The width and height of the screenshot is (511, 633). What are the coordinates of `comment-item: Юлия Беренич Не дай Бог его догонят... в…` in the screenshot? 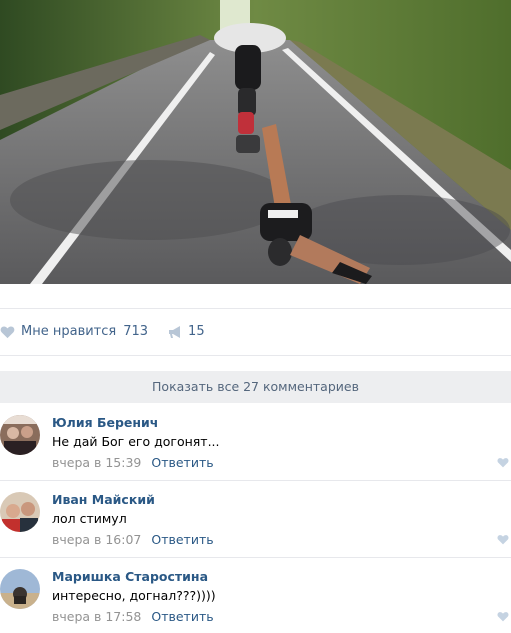 It's located at (255, 441).